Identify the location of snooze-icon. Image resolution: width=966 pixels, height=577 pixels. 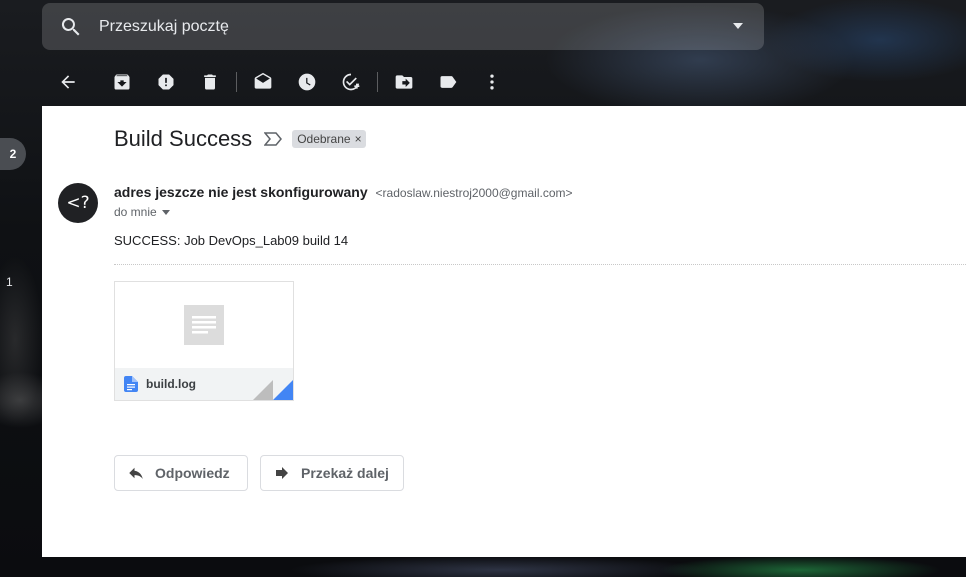
(307, 82).